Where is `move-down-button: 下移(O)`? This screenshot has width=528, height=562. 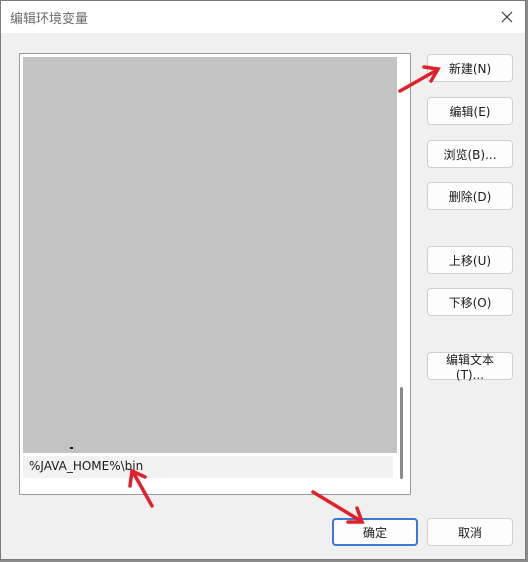 move-down-button: 下移(O) is located at coordinates (470, 302).